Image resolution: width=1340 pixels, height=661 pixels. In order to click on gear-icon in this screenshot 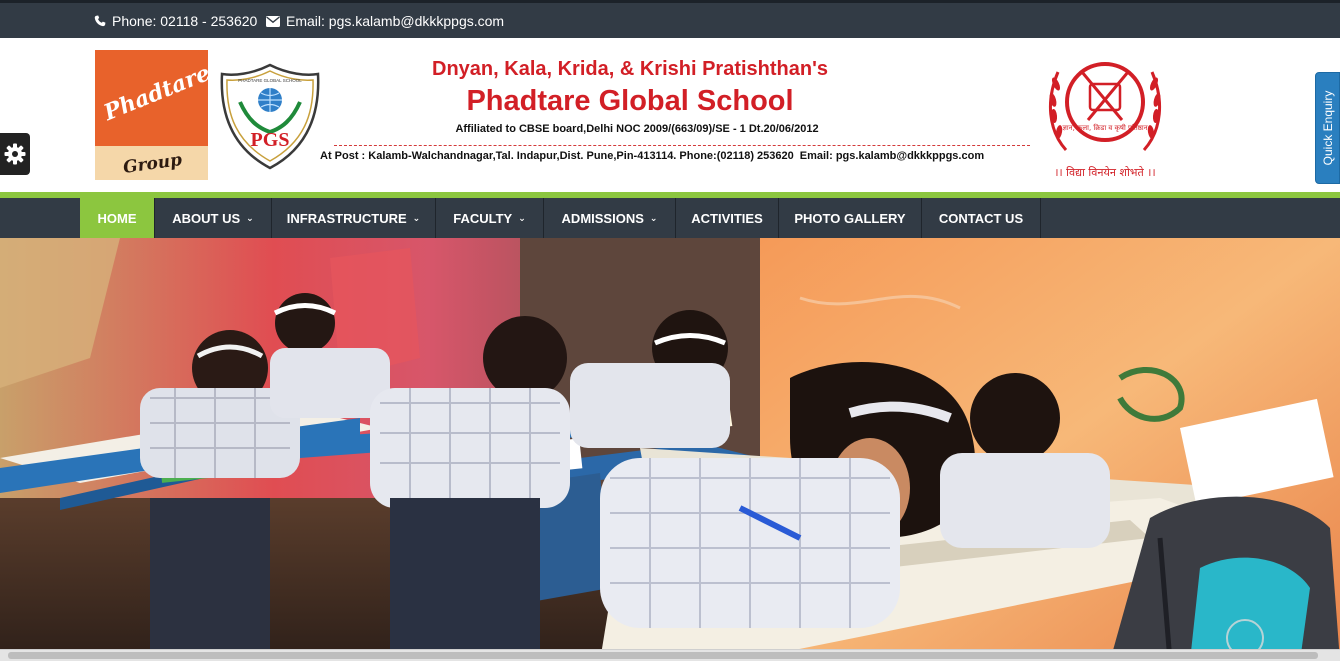, I will do `click(15, 154)`.